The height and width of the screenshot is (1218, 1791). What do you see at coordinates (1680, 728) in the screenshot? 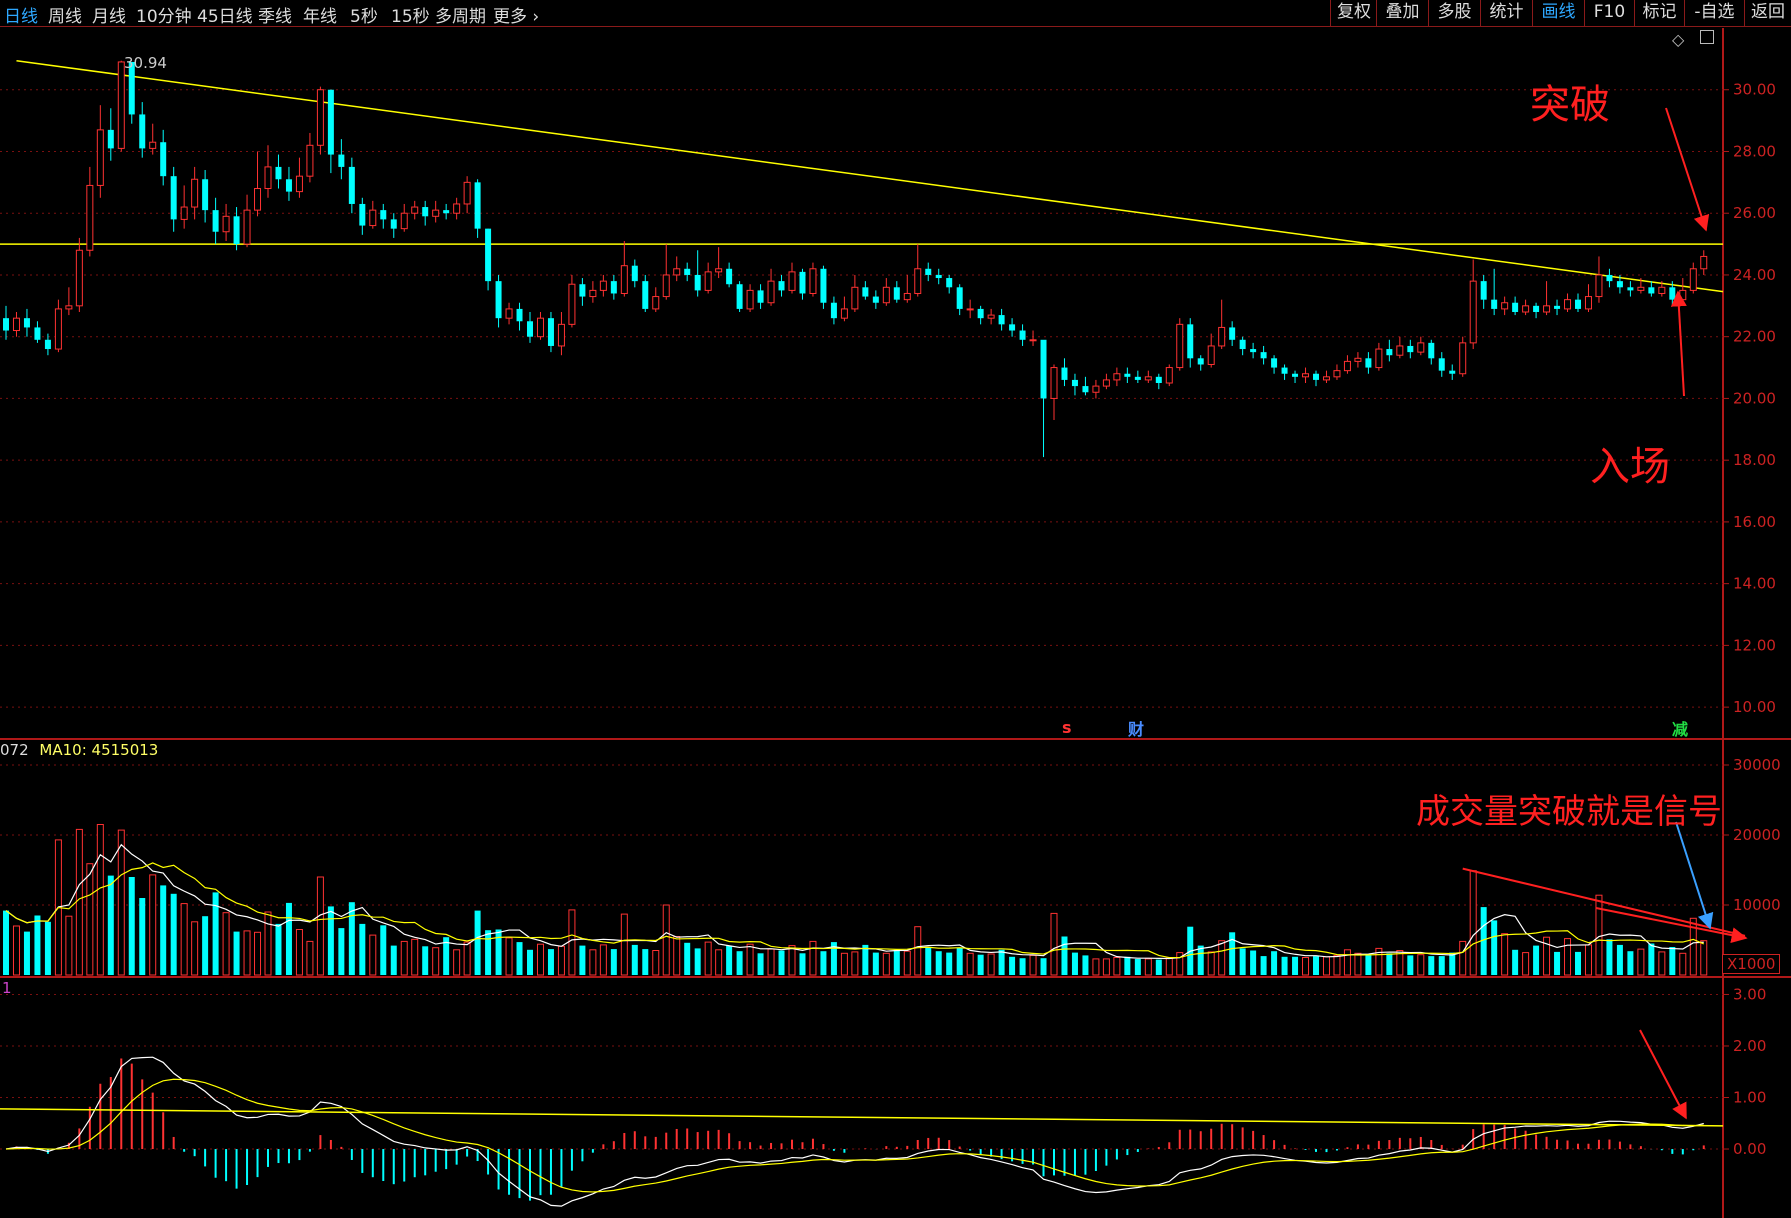
I see `event-marker-reduce: 减` at bounding box center [1680, 728].